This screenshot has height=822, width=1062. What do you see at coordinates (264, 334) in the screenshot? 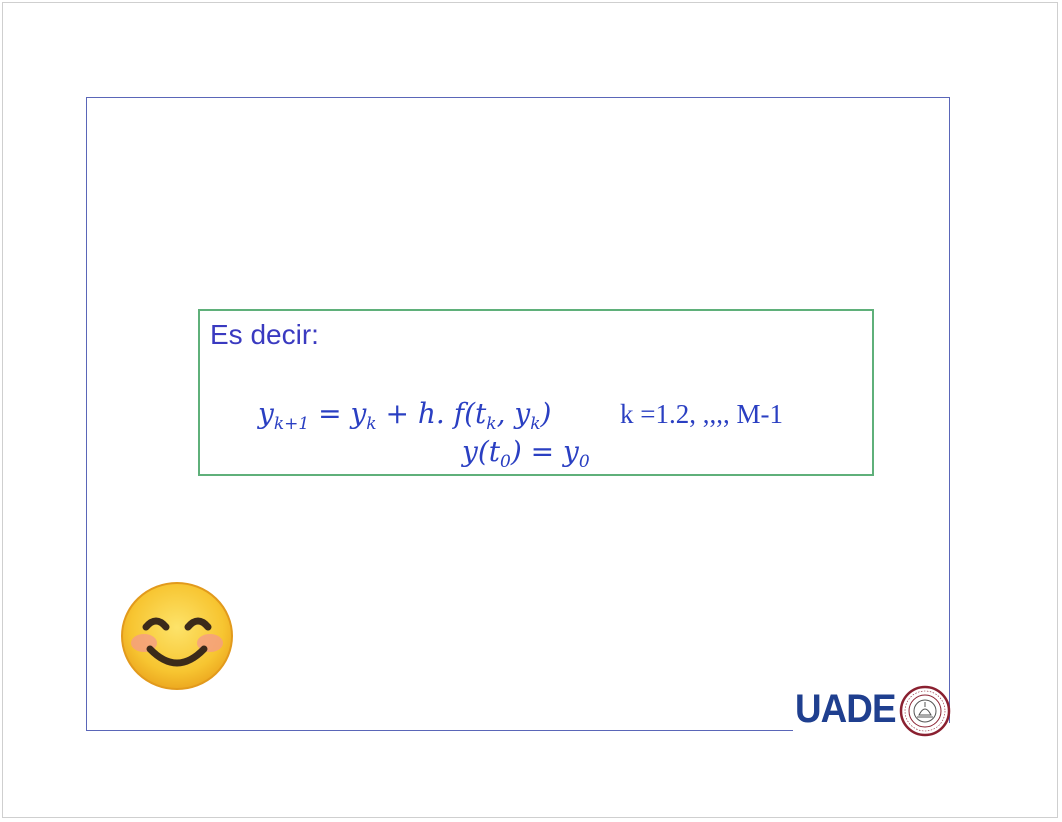
I see `box-heading: Es decir:` at bounding box center [264, 334].